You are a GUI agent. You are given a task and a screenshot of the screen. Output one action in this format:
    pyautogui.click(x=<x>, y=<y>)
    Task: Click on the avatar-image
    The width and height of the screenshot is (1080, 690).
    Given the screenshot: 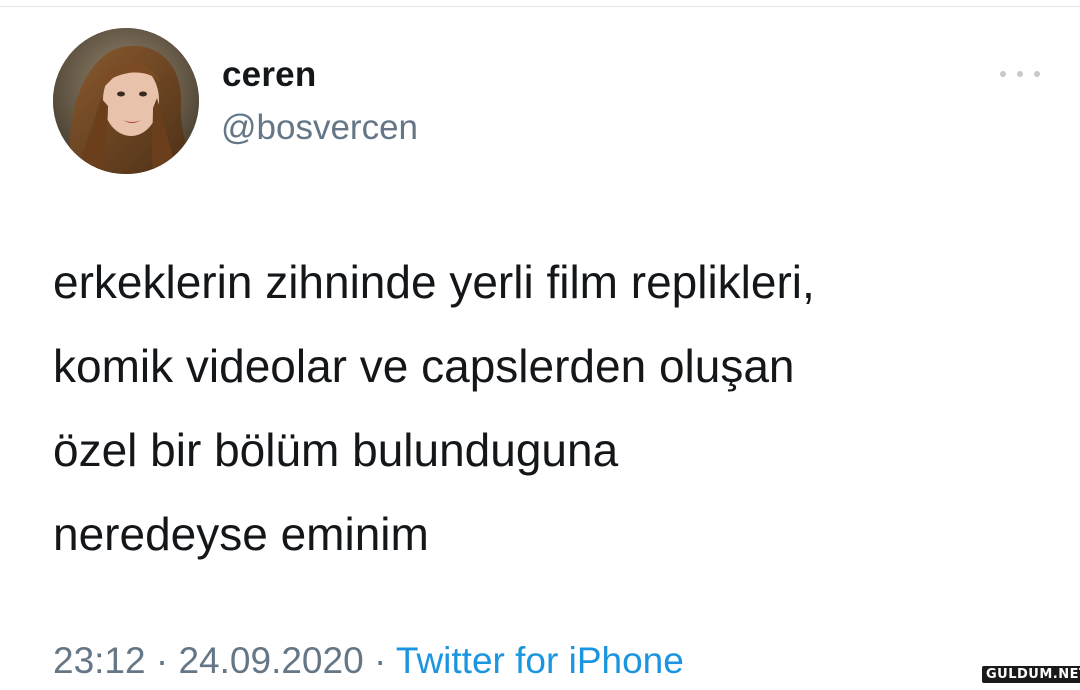 What is the action you would take?
    pyautogui.click(x=126, y=101)
    